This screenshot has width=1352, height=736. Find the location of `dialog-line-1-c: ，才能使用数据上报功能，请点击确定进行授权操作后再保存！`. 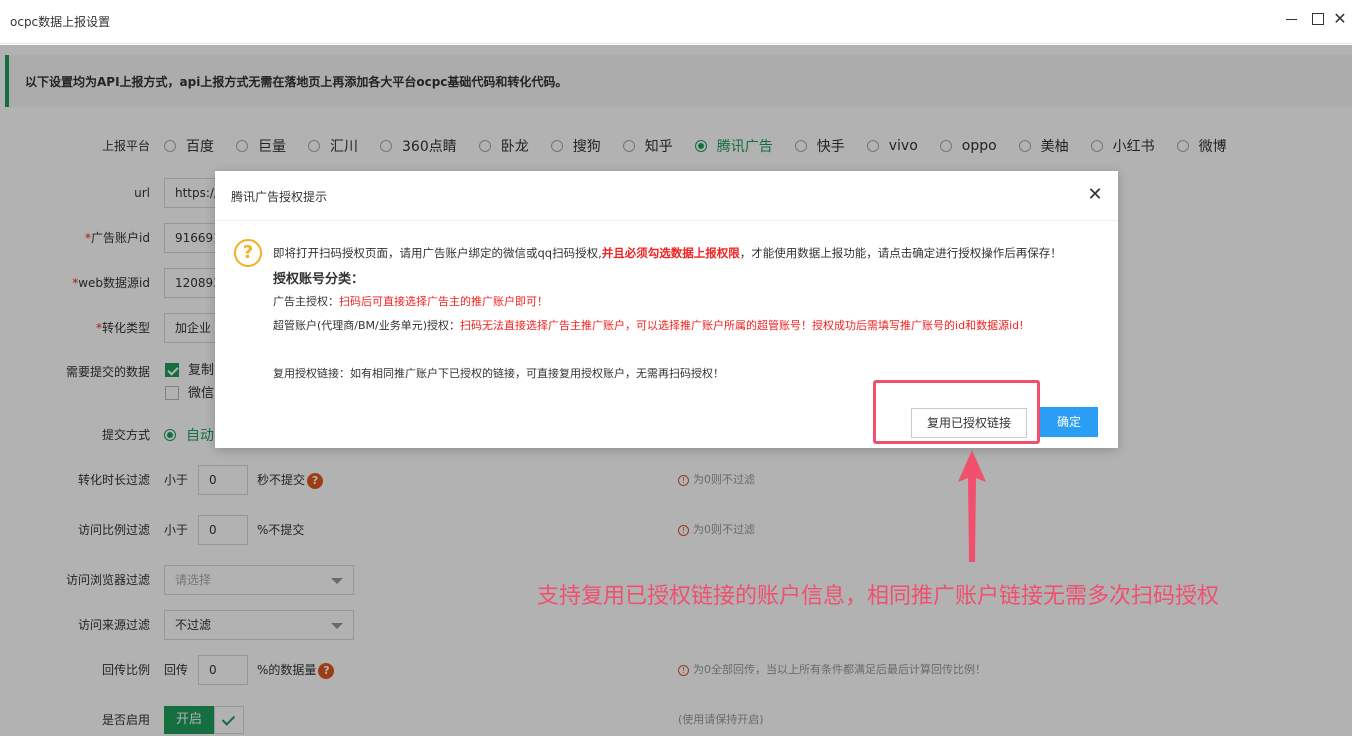

dialog-line-1-c: ，才能使用数据上报功能，请点击确定进行授权操作后再保存！ is located at coordinates (900, 253).